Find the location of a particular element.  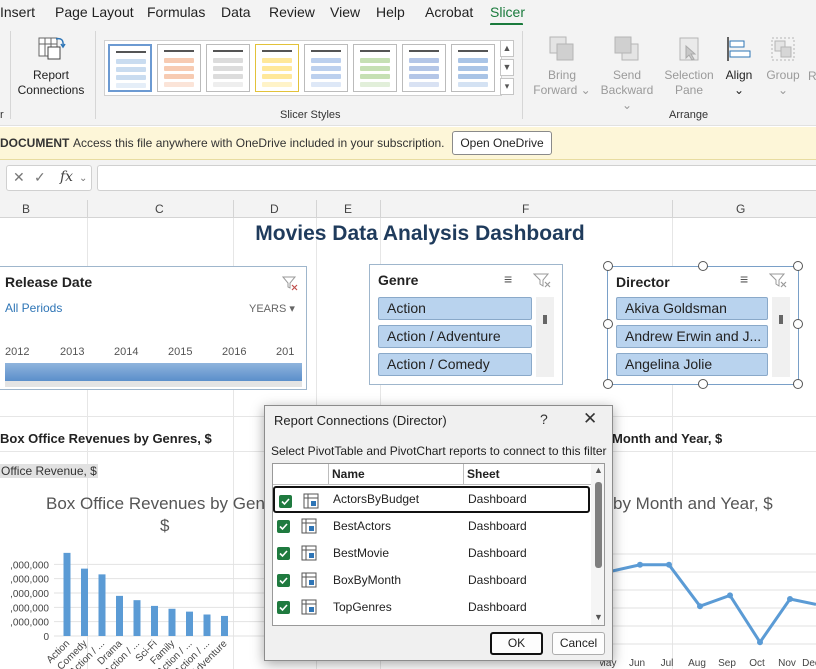

help-icon: ? is located at coordinates (544, 419).